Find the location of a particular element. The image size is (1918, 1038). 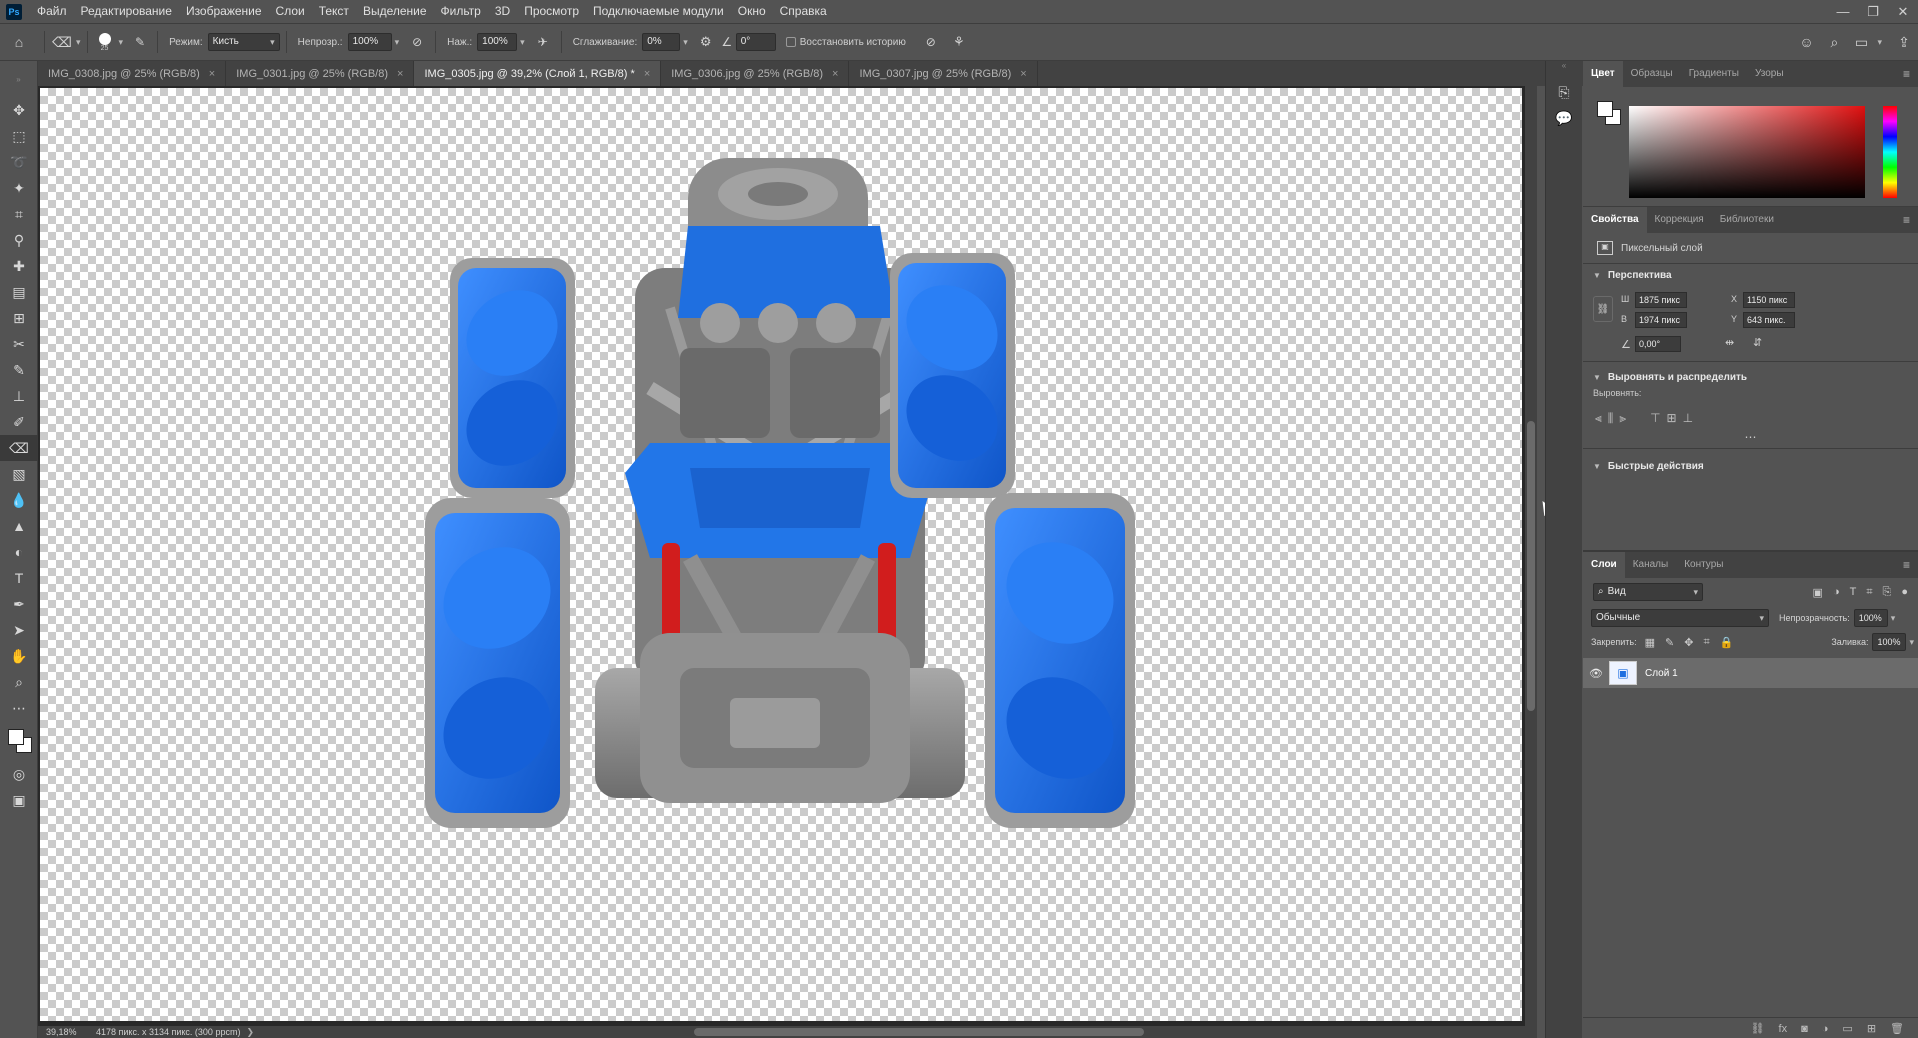

menu-item: Файл is located at coordinates (52, 11).